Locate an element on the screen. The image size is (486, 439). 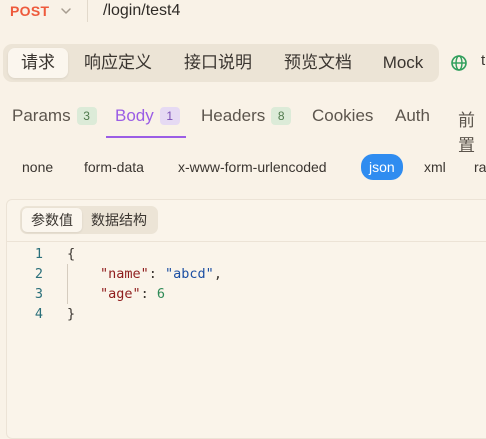
editor-mode-tabs: 参数值 数据结构 is located at coordinates (89, 220).